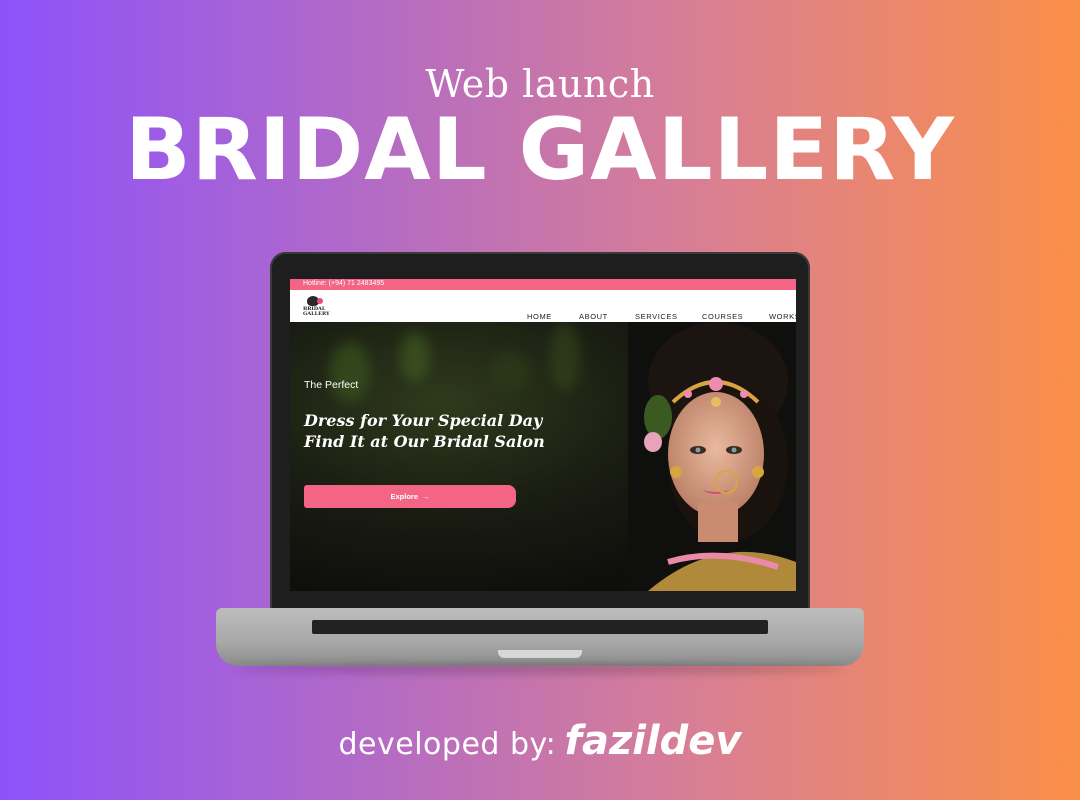 The image size is (1080, 800). What do you see at coordinates (543, 284) in the screenshot?
I see `site-topbar: Hotline: (+94) 71 2483495` at bounding box center [543, 284].